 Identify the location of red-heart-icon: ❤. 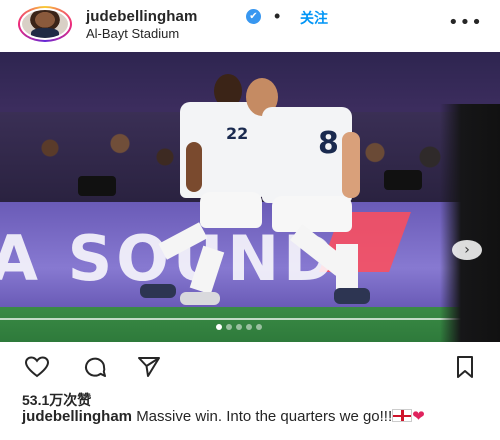
(418, 416).